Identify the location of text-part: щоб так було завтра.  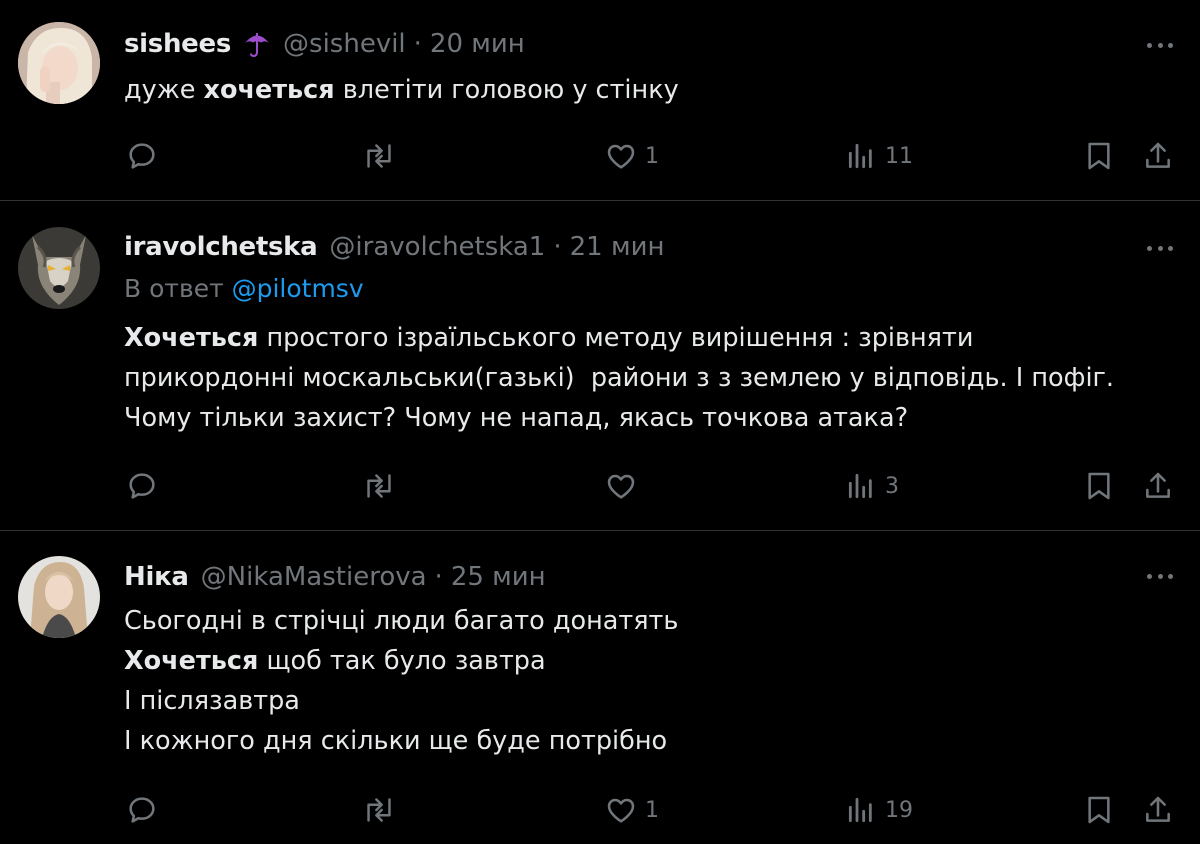
(402, 661).